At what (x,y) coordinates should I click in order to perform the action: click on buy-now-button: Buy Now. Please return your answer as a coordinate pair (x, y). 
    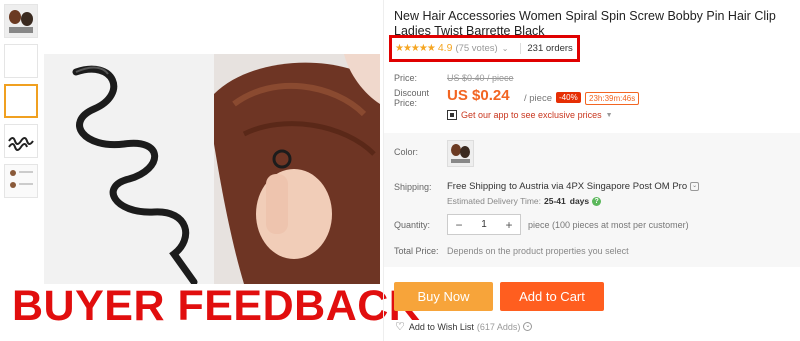
    Looking at the image, I should click on (443, 296).